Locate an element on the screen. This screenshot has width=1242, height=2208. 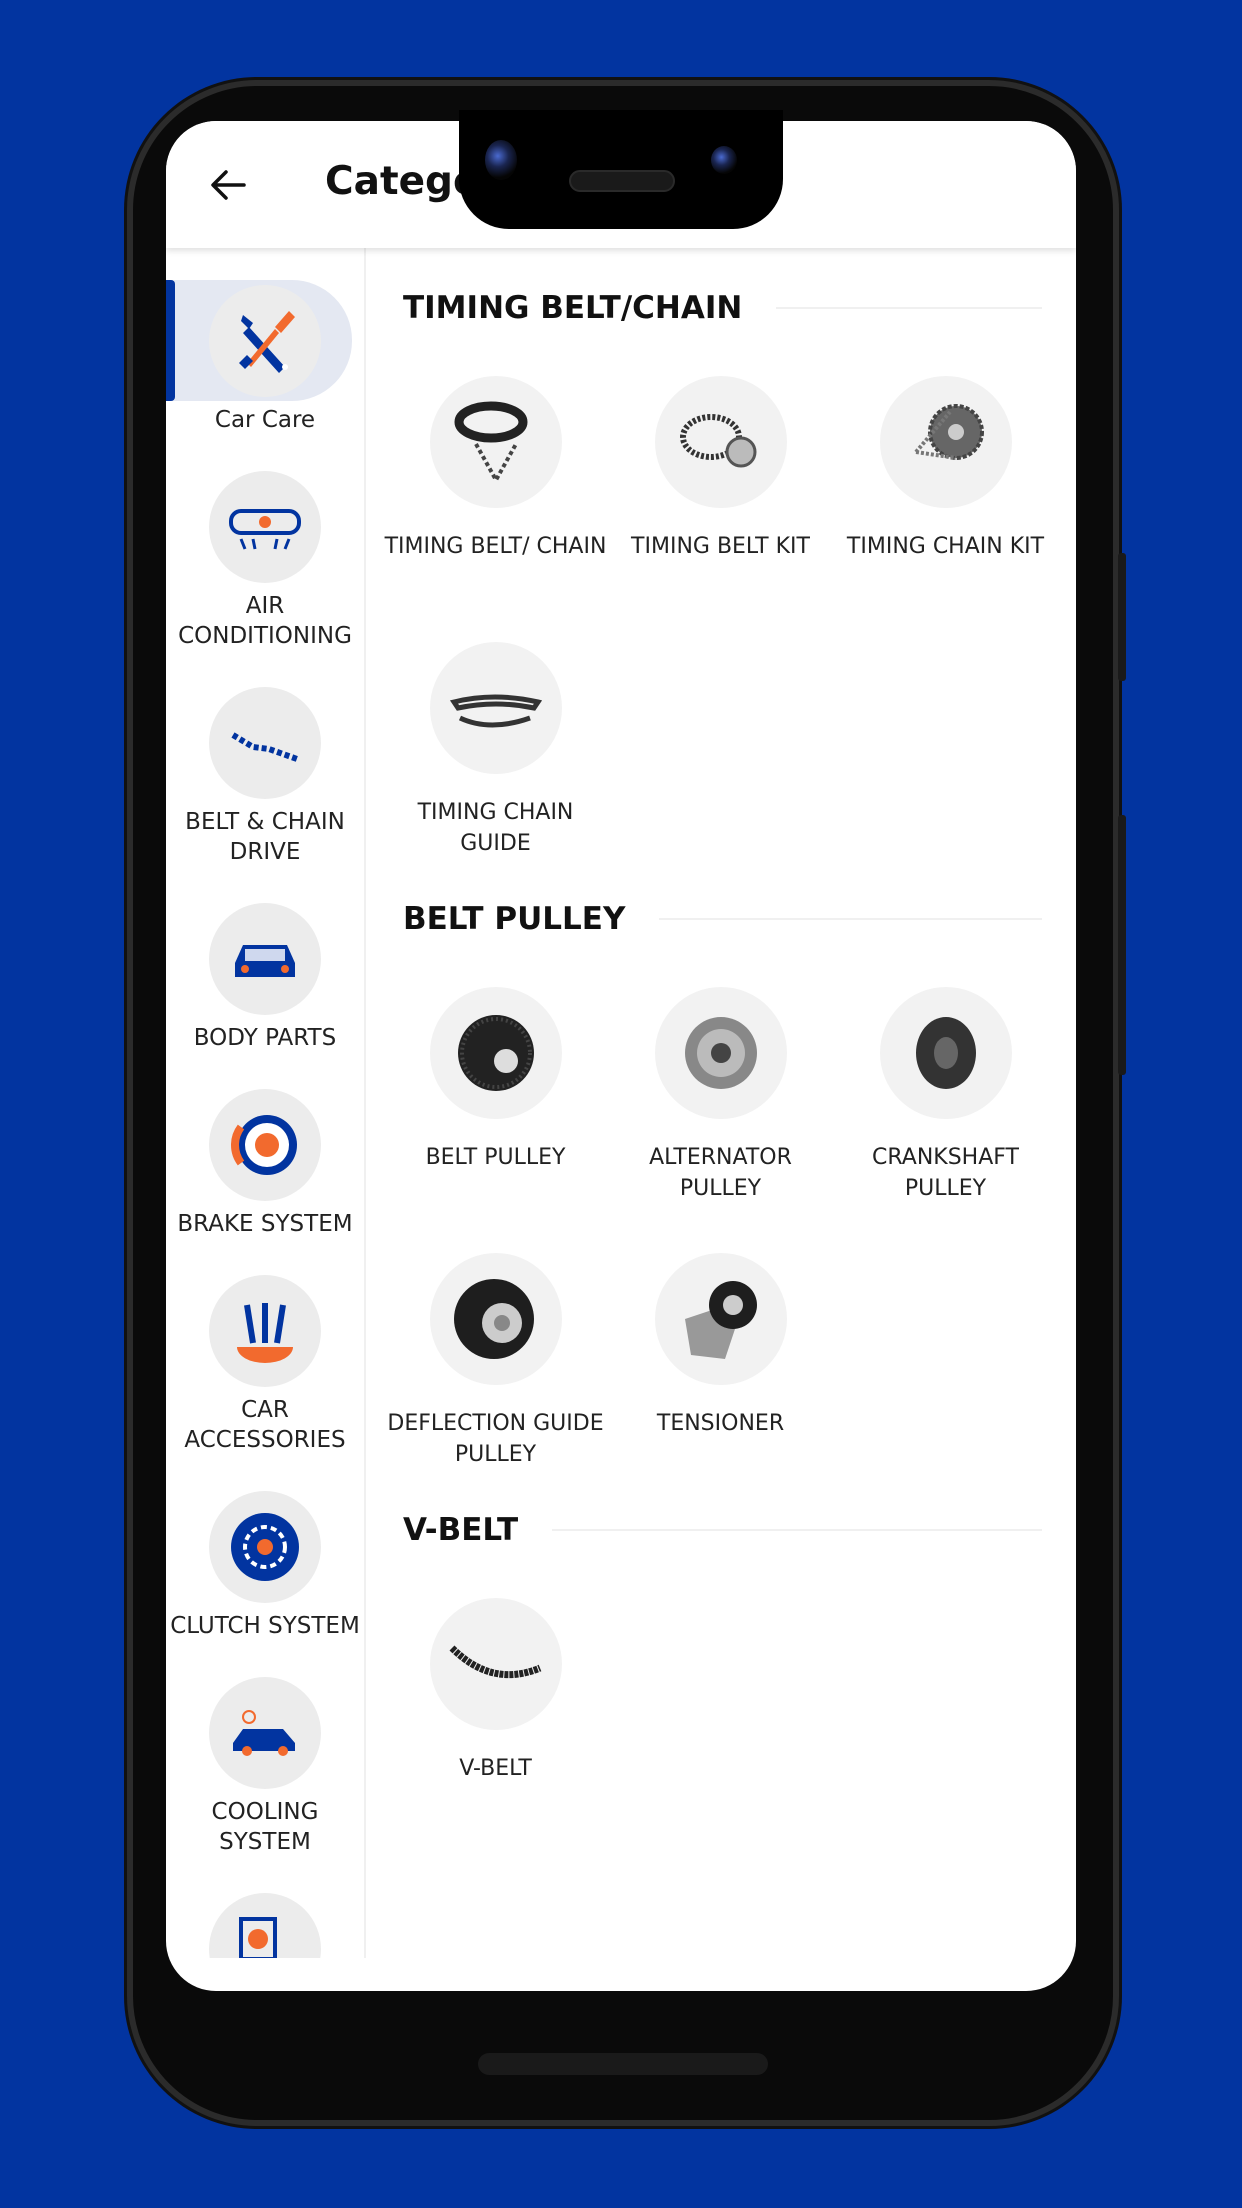
sidebar-item-label: BRAKE SYSTEM is located at coordinates (265, 1224).